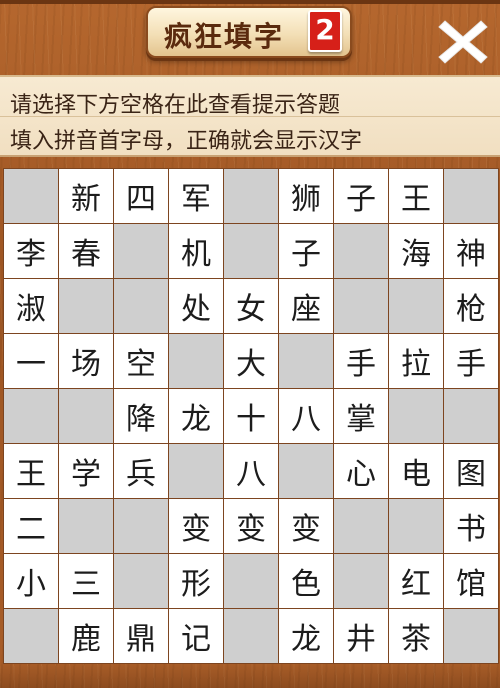  I want to click on grid-cell-letter: 记, so click(196, 636).